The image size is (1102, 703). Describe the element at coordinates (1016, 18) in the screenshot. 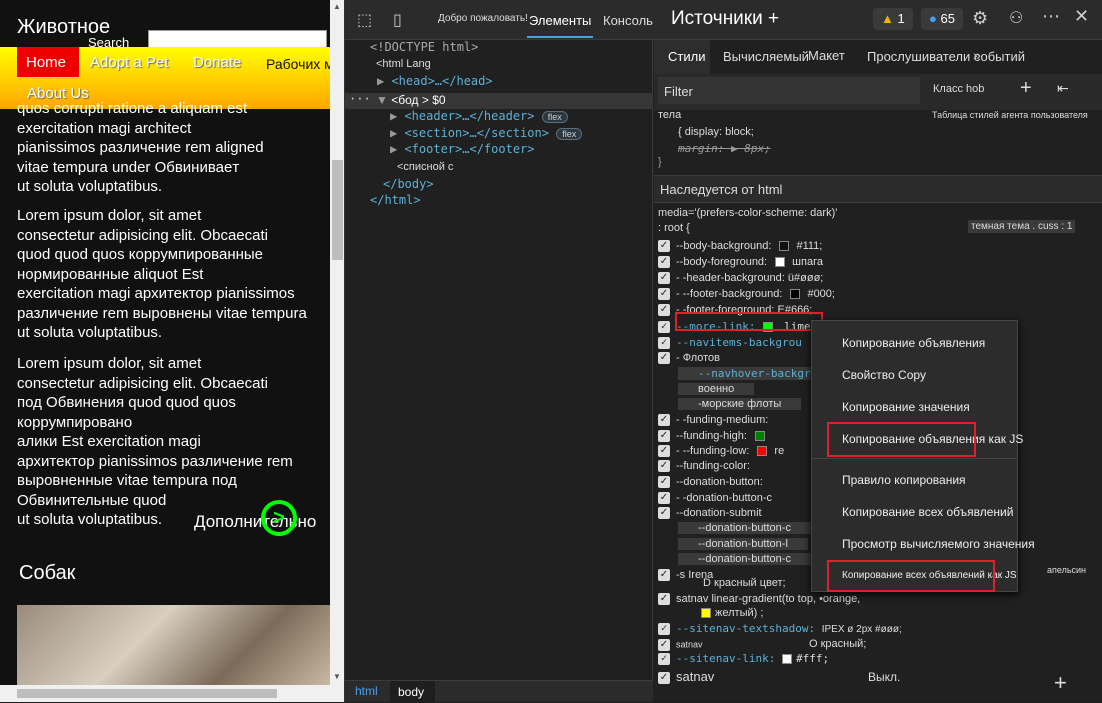

I see `customize-icon: ⚇` at that location.